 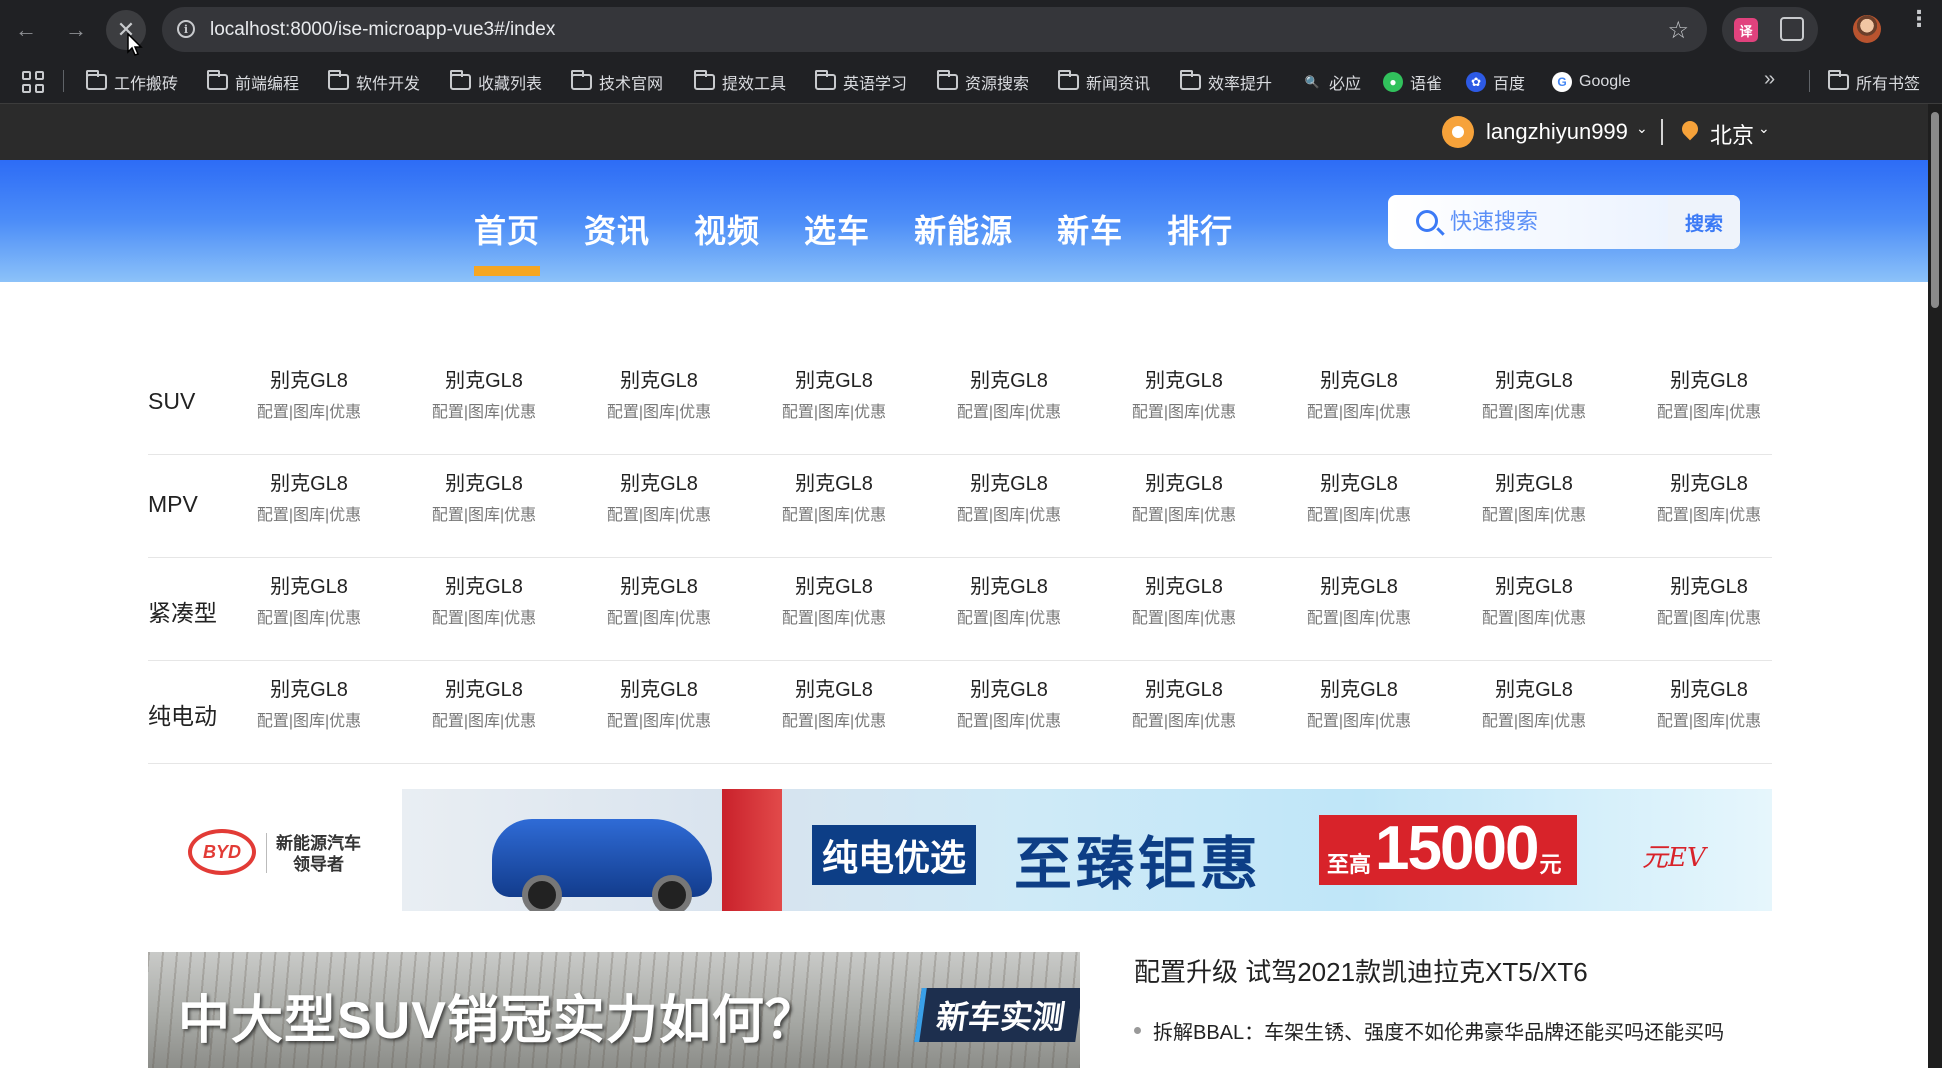 What do you see at coordinates (1919, 19) in the screenshot?
I see `browser-menu-icon: ⋮` at bounding box center [1919, 19].